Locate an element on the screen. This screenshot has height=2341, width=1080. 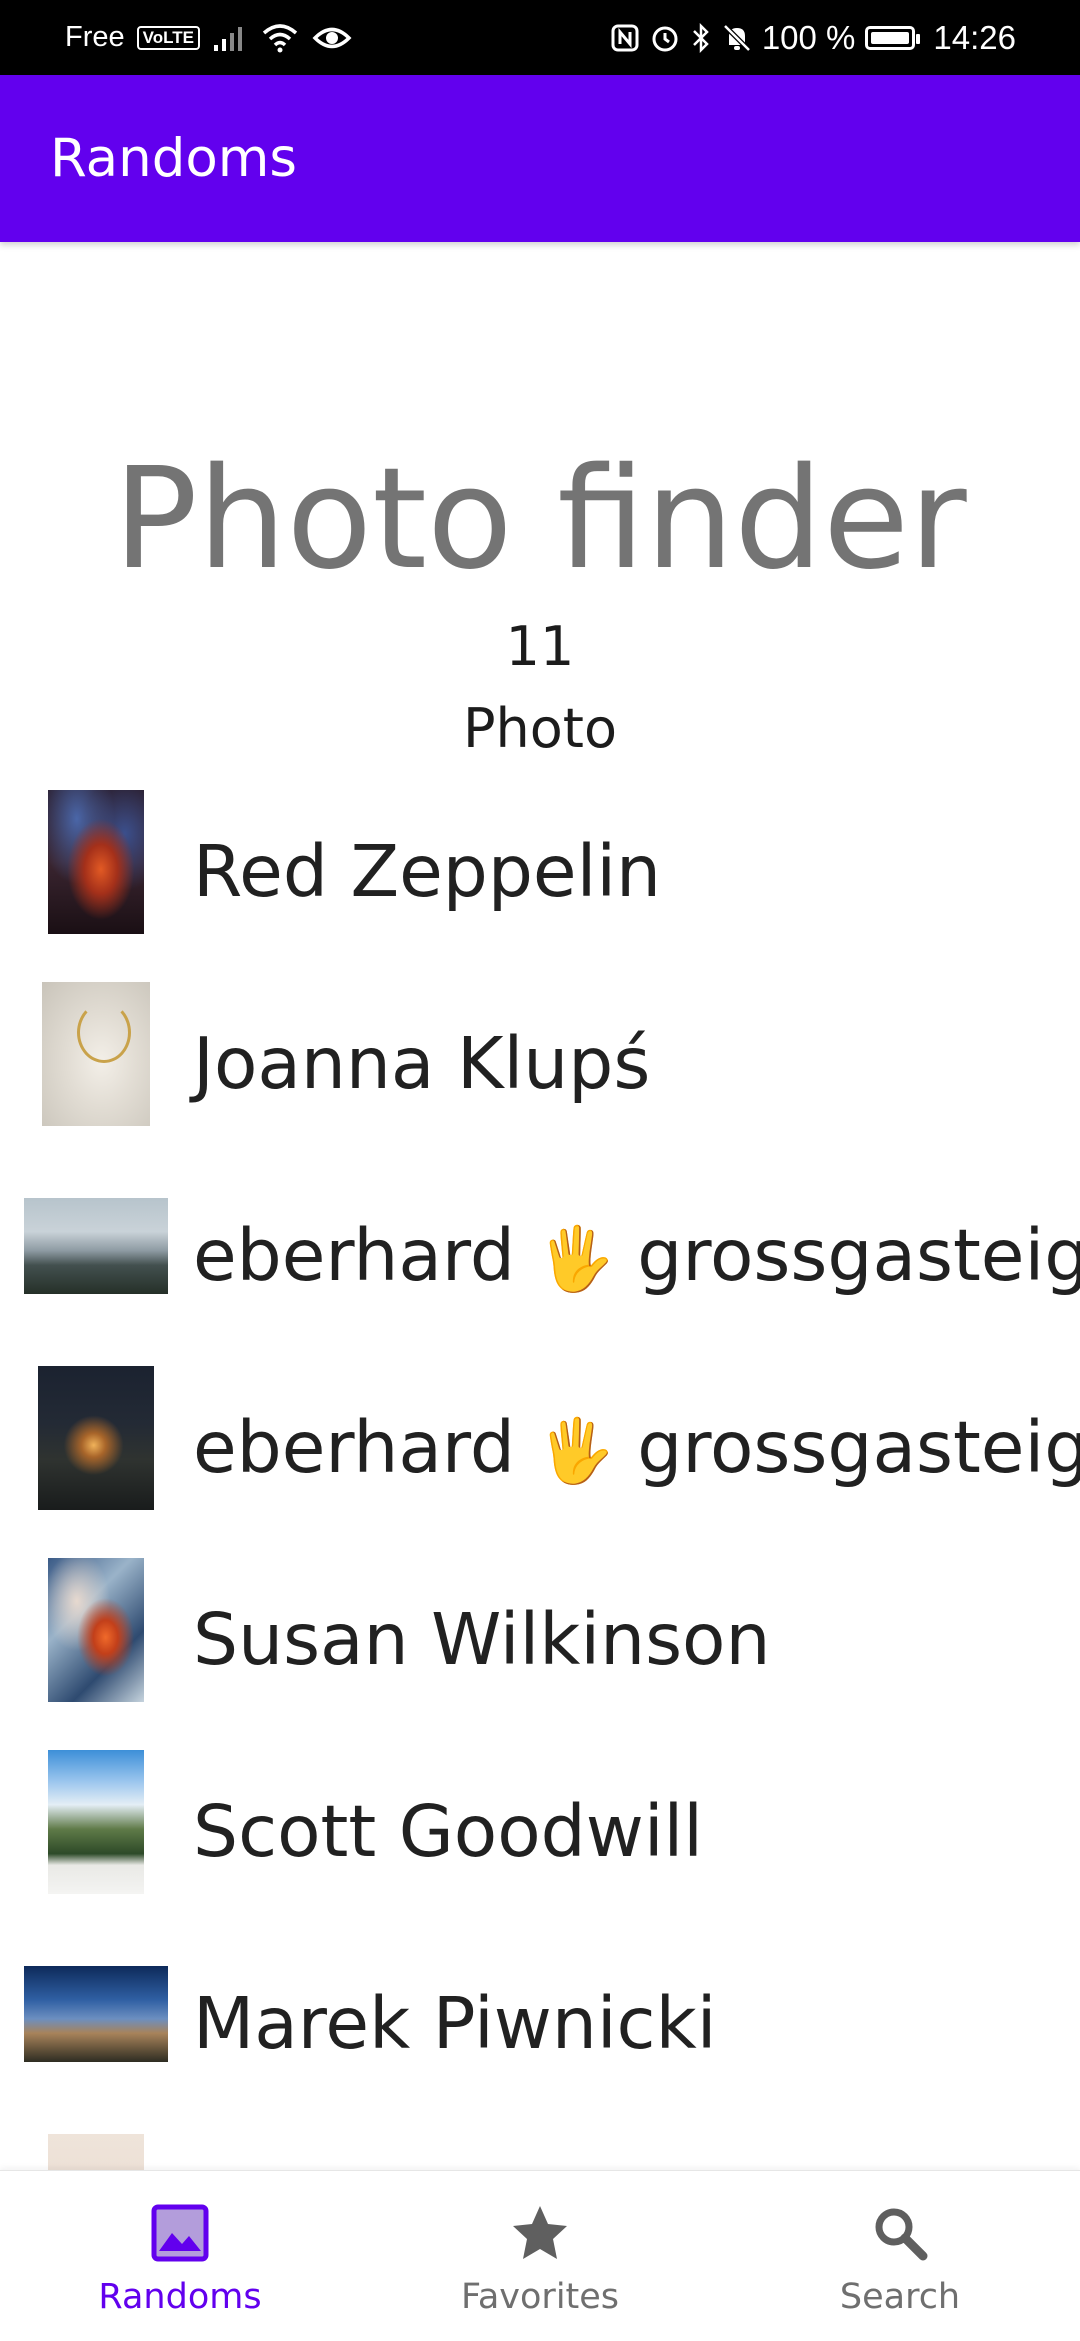
bluetooth-icon is located at coordinates (700, 37).